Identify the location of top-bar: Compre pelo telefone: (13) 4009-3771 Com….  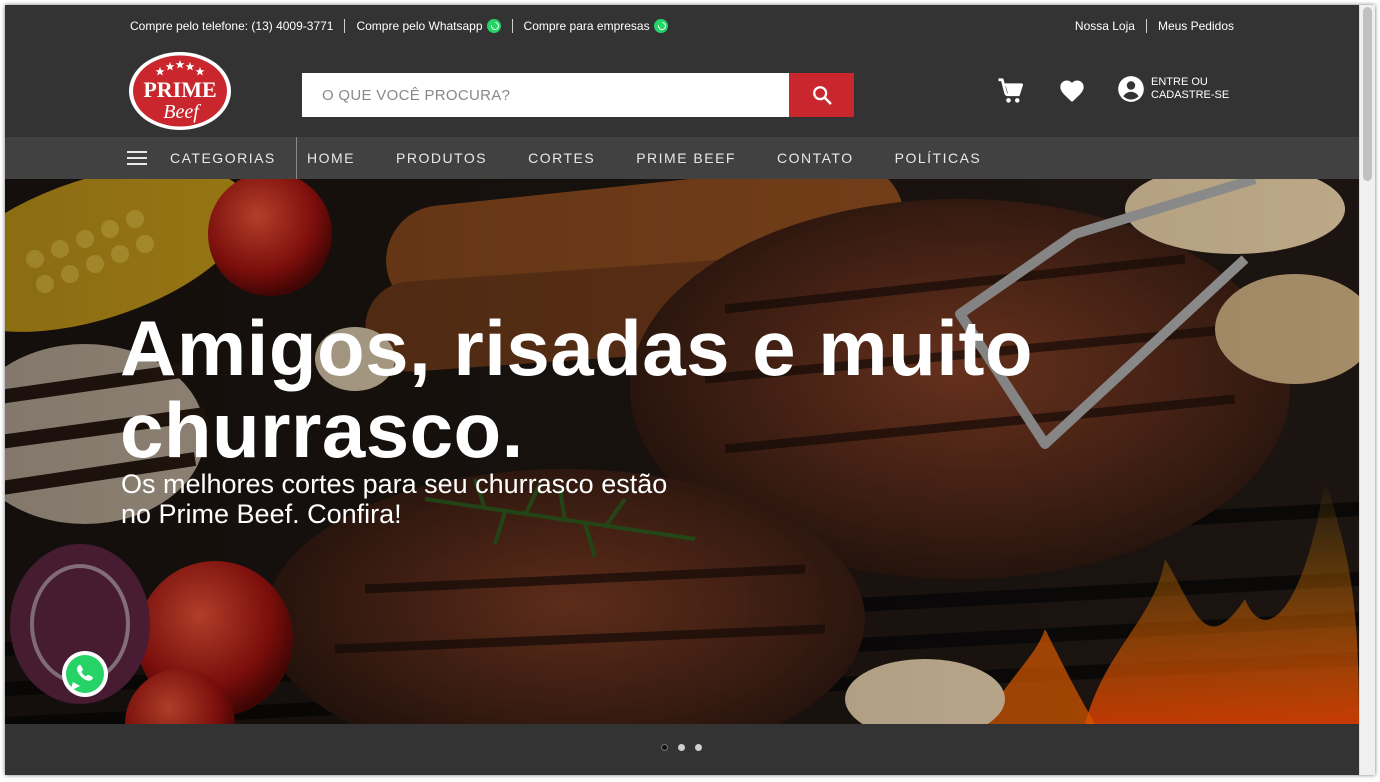
(682, 26).